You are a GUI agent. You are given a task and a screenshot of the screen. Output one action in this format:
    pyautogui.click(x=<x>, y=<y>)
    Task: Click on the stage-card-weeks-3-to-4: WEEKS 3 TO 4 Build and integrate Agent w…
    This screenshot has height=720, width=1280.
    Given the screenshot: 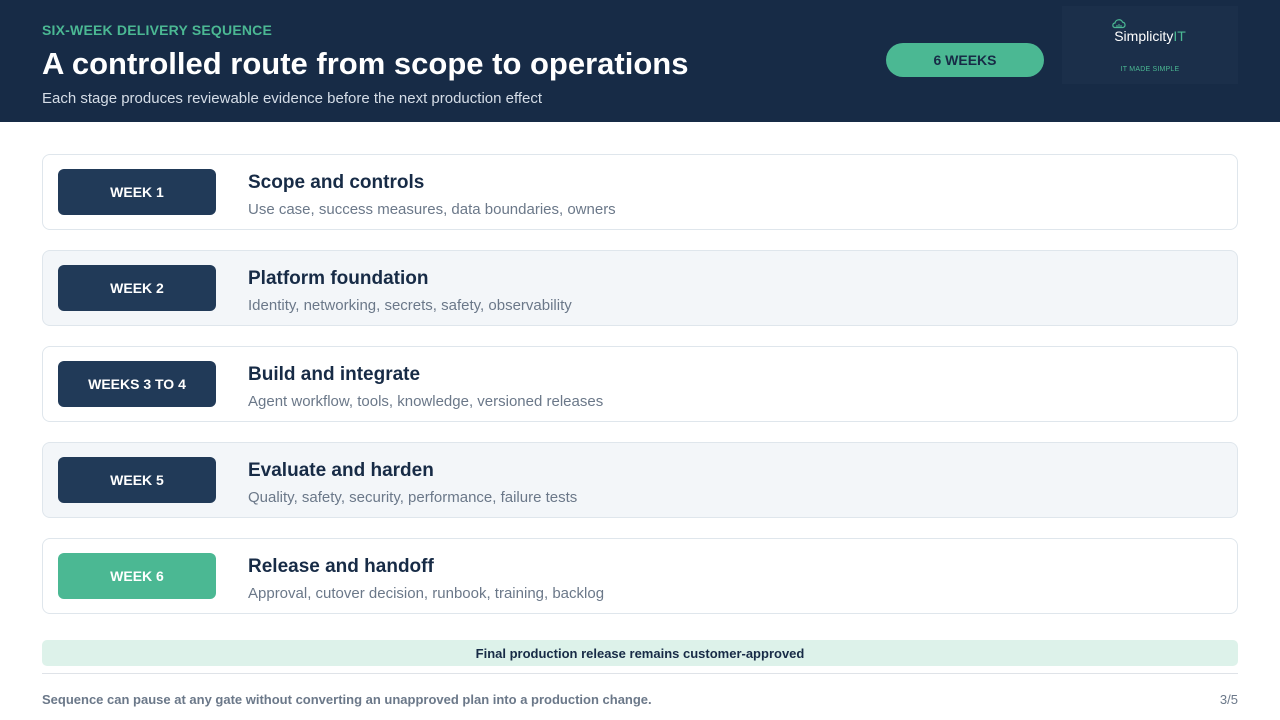 What is the action you would take?
    pyautogui.click(x=640, y=384)
    